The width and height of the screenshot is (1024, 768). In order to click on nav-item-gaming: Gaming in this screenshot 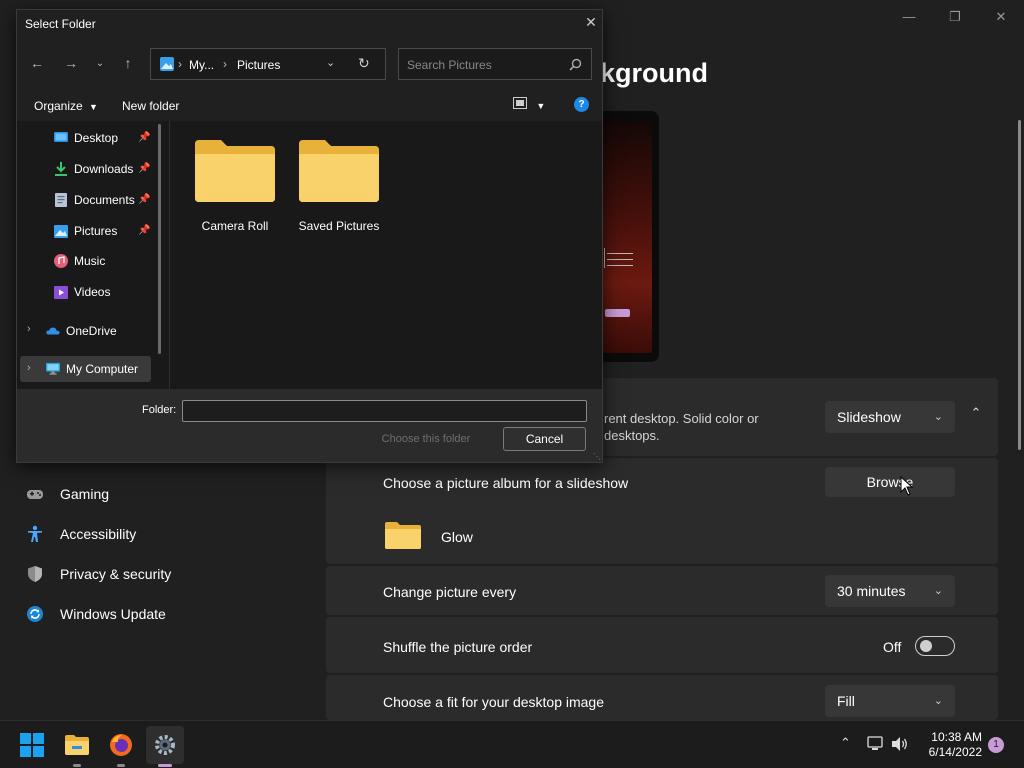, I will do `click(67, 494)`.